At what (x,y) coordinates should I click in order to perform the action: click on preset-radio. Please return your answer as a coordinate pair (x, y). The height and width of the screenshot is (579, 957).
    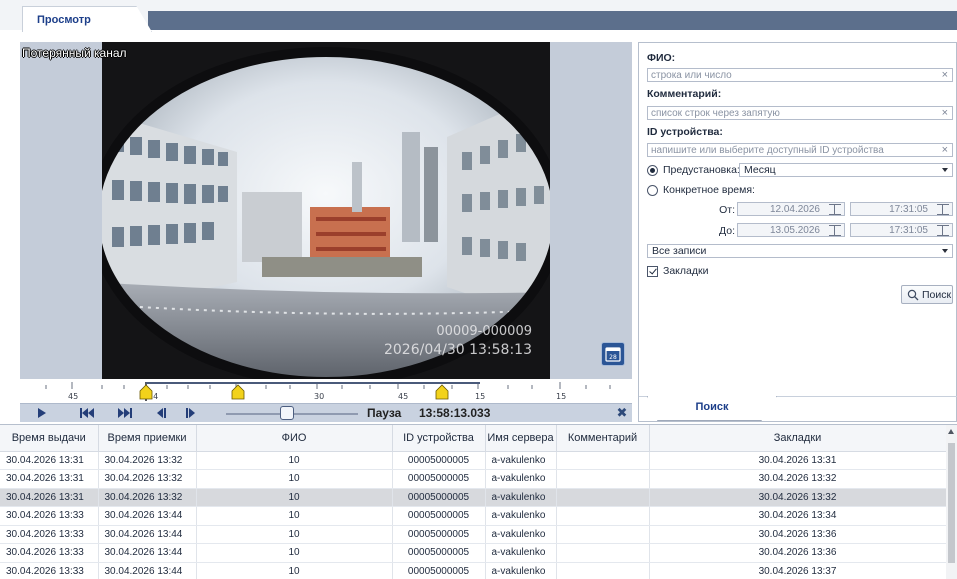
    Looking at the image, I should click on (652, 170).